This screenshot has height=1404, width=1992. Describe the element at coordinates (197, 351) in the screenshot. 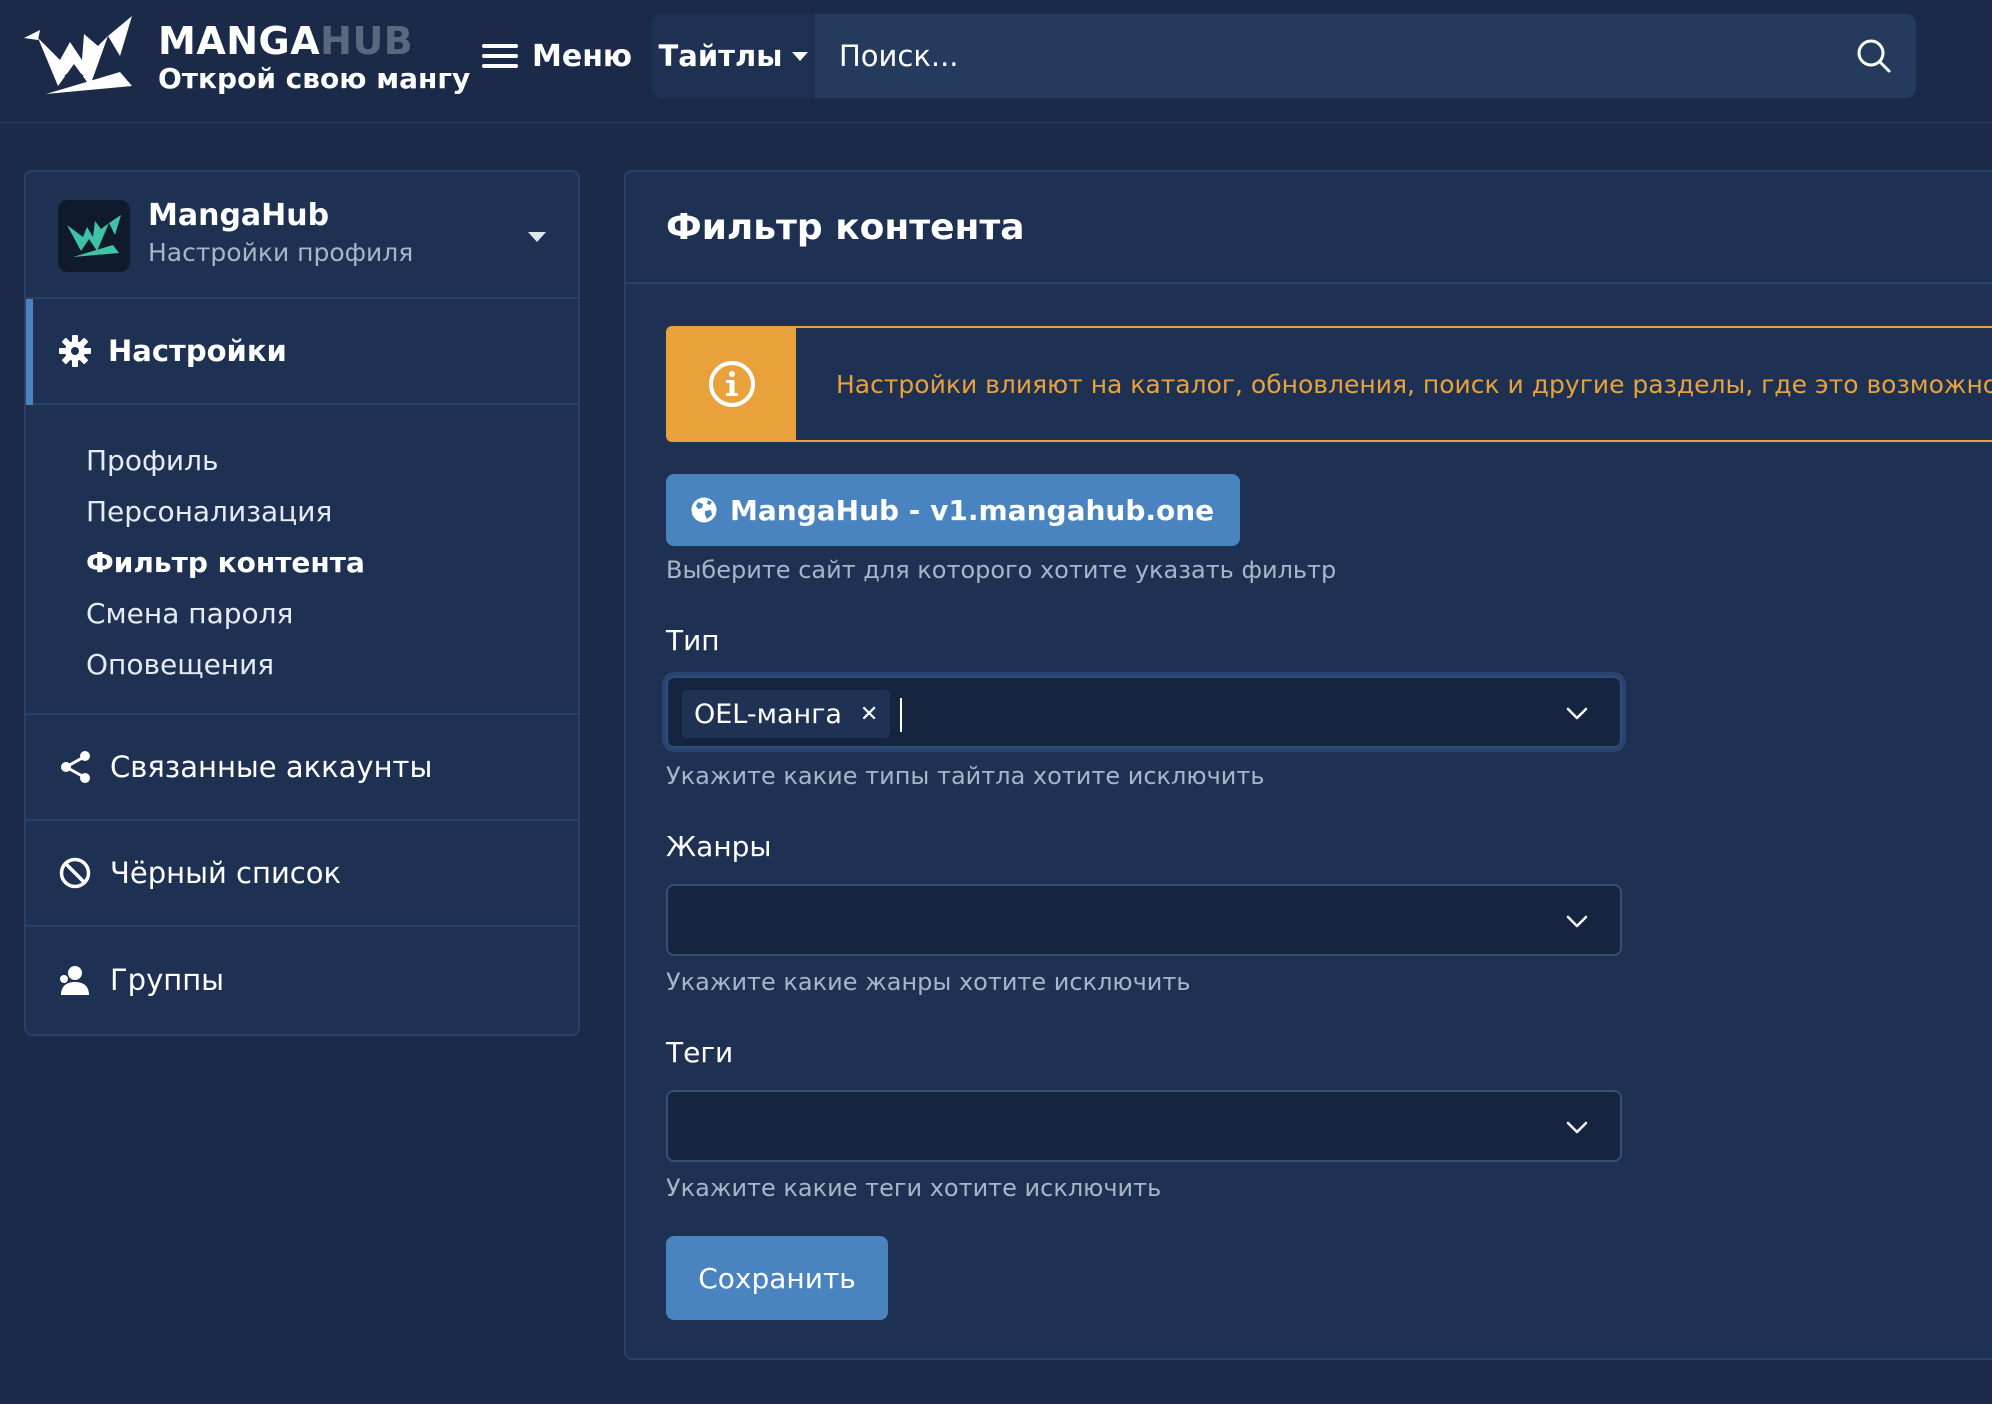

I see `nav-settings-label: Настройки` at that location.